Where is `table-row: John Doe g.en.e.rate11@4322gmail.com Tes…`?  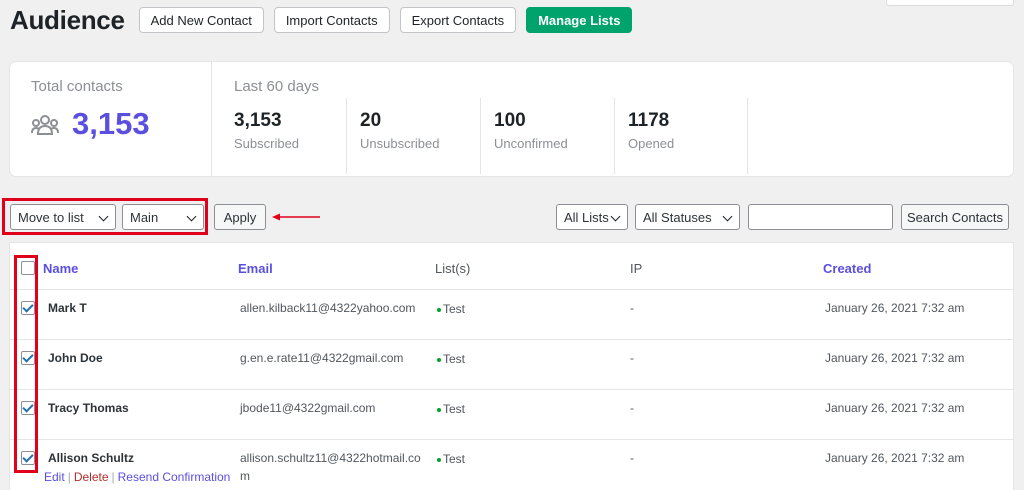
table-row: John Doe g.en.e.rate11@4322gmail.com Tes… is located at coordinates (511, 365).